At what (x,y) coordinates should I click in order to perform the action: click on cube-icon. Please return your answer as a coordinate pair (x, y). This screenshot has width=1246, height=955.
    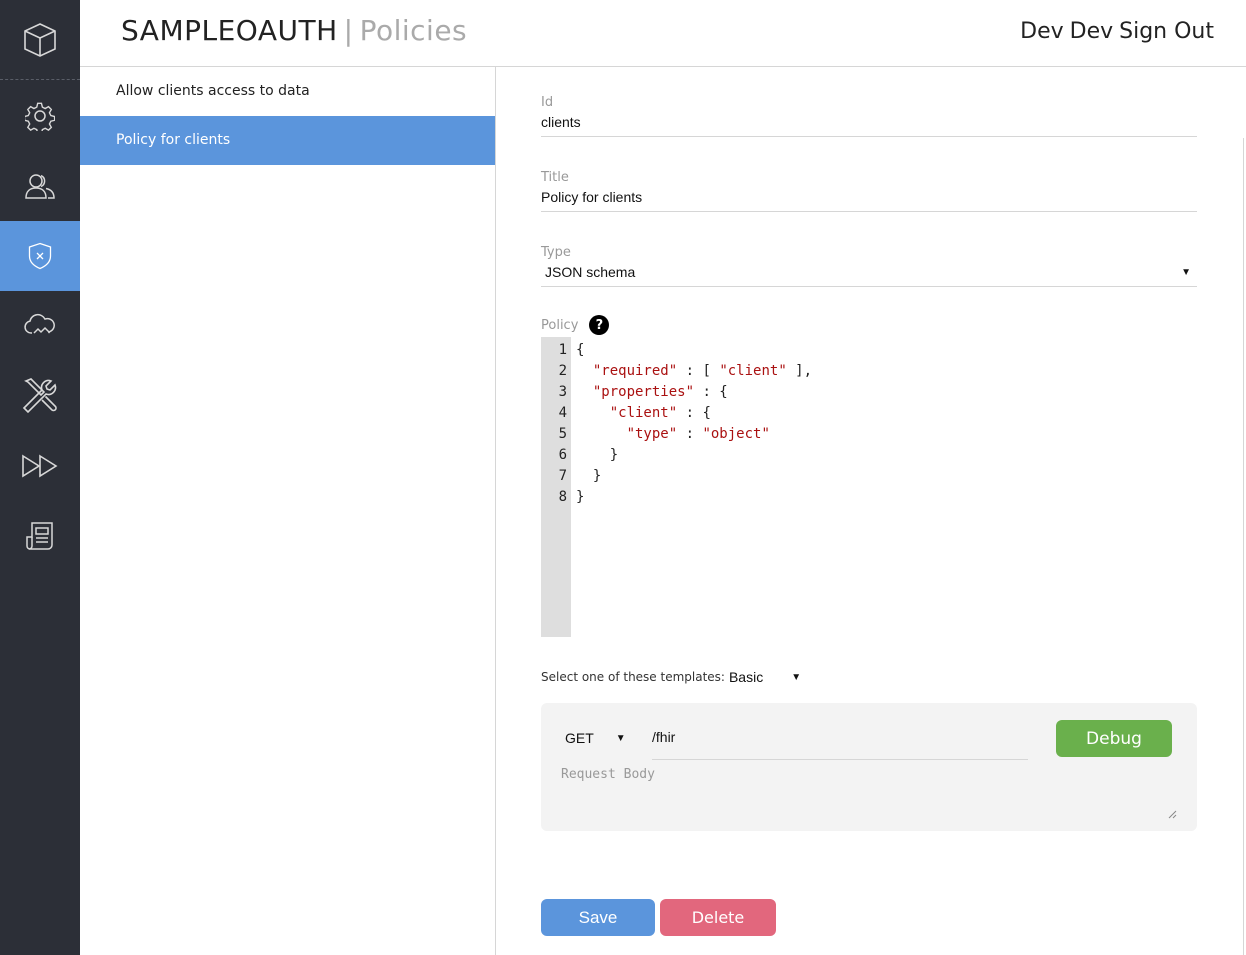
    Looking at the image, I should click on (40, 39).